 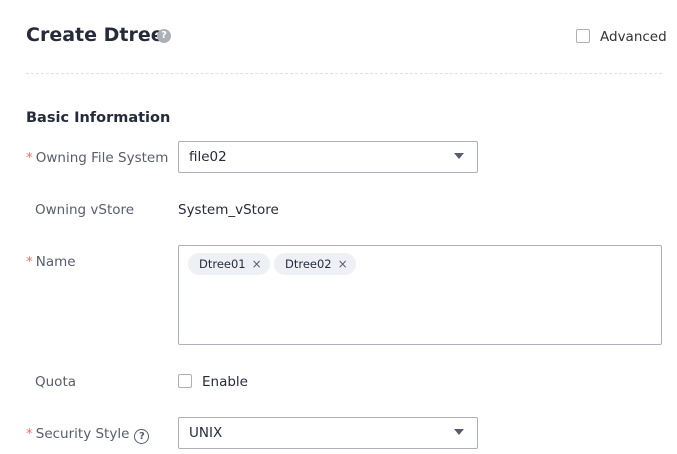 I want to click on name-tag: Dtree01 ×, so click(x=229, y=264).